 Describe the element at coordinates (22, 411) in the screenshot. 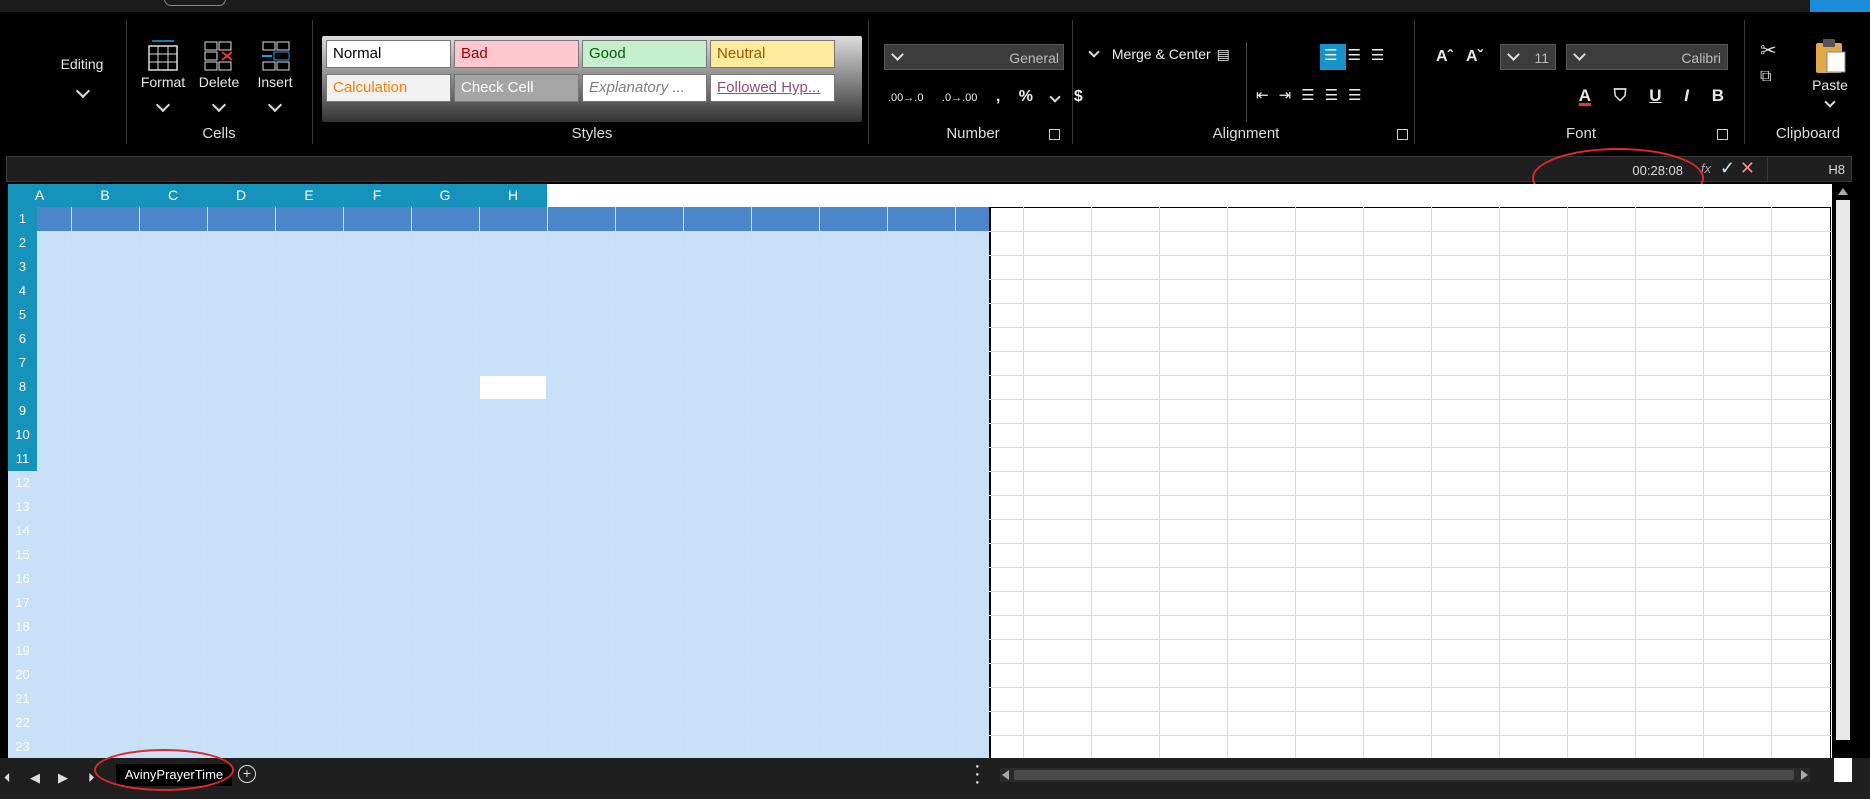

I see `row-header-9: 9` at that location.